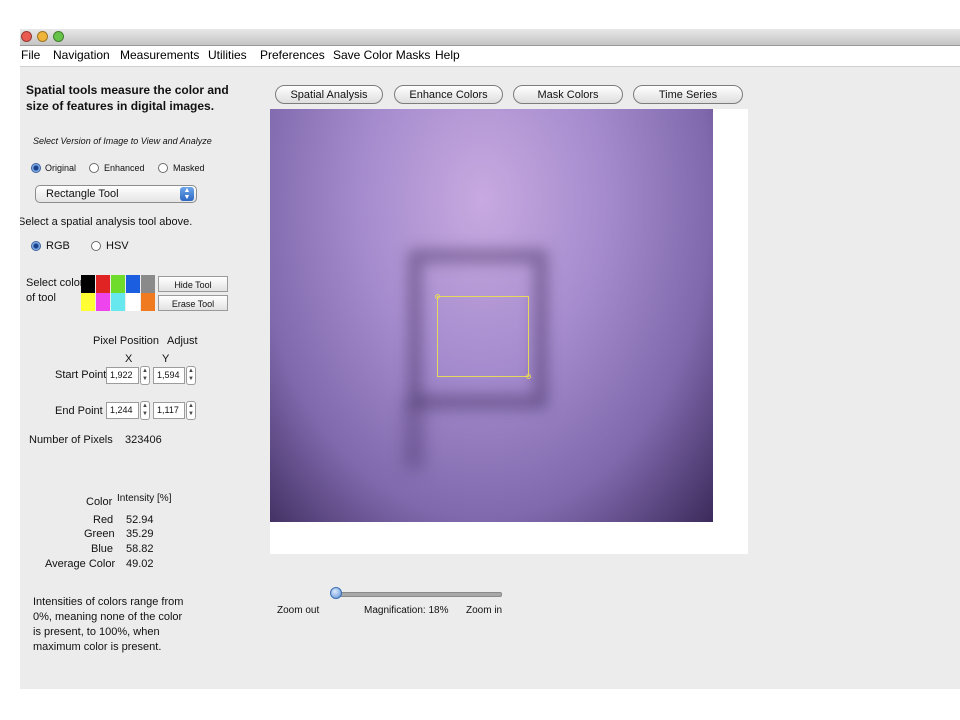 The image size is (960, 720). I want to click on radio-rgb-label: RGB, so click(58, 246).